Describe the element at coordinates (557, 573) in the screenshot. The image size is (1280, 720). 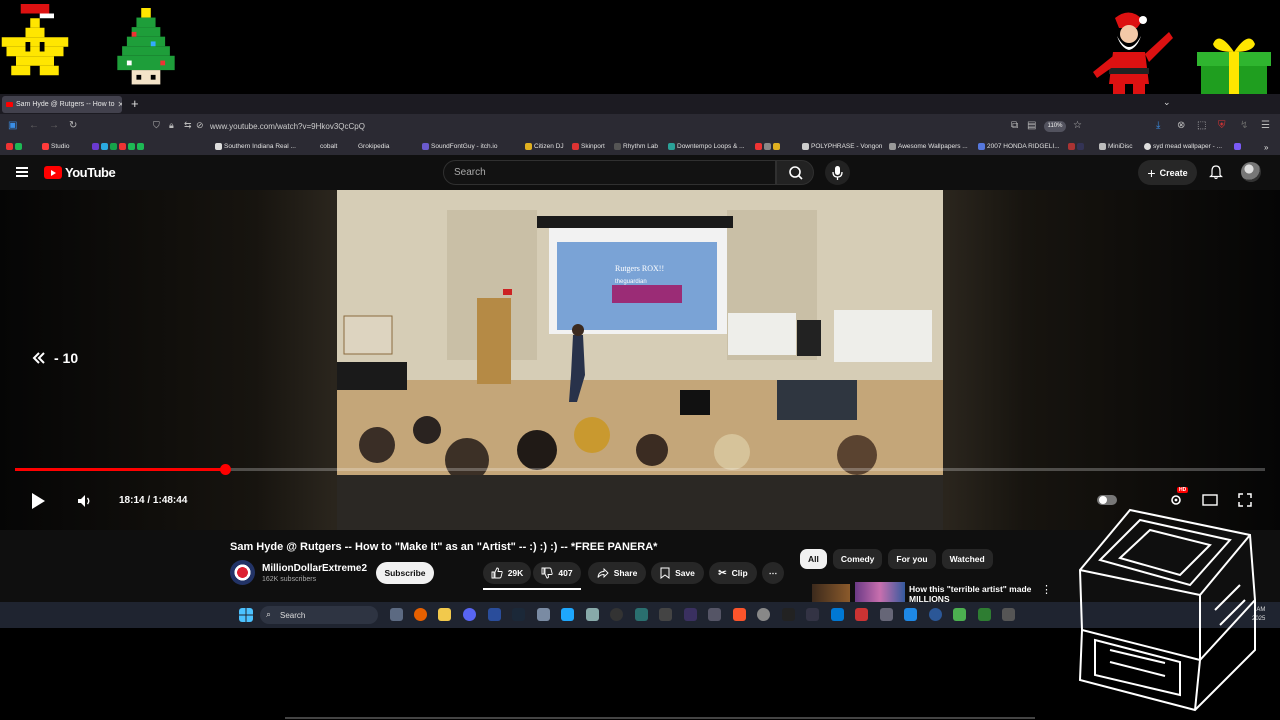
I see `dislike-button: 407` at that location.